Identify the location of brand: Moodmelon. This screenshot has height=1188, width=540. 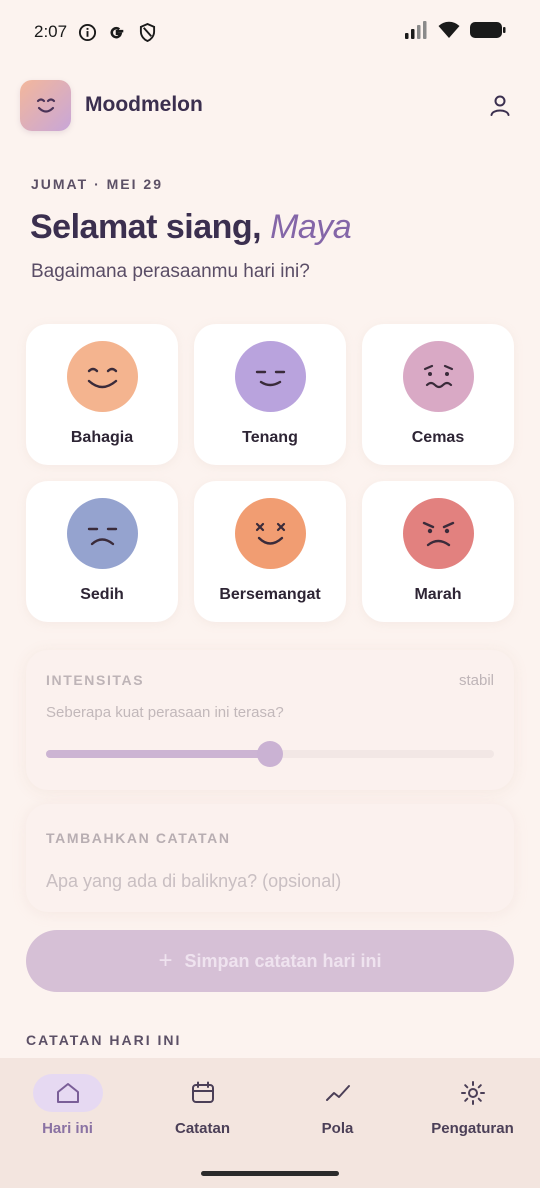
(111, 105).